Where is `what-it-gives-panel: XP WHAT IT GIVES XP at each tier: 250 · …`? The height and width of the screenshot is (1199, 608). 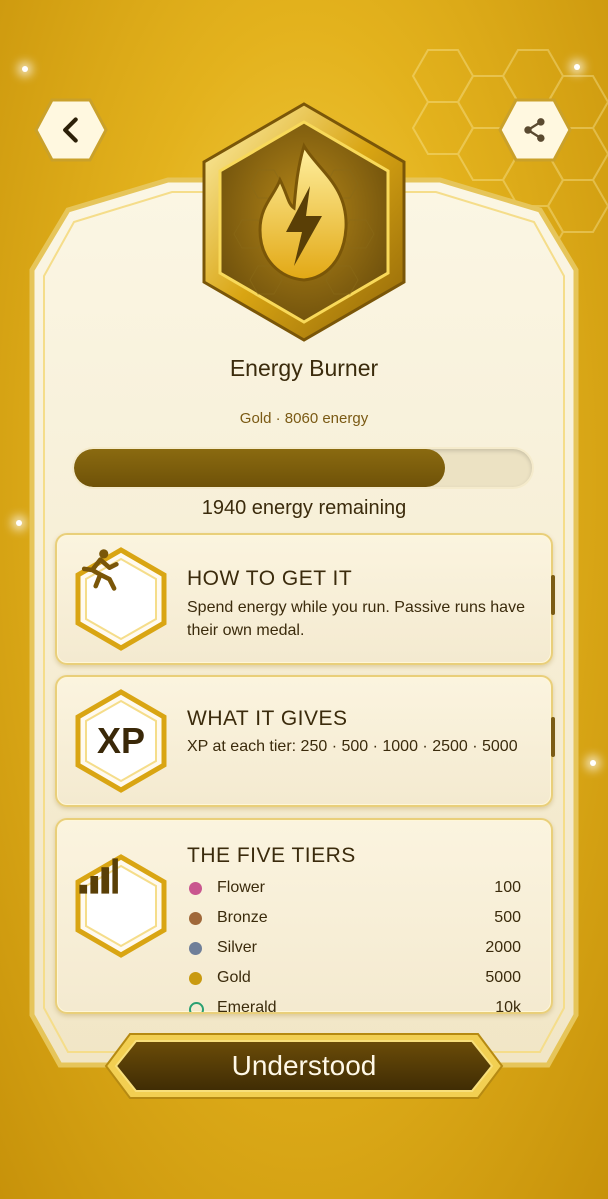
what-it-gives-panel: XP WHAT IT GIVES XP at each tier: 250 · … is located at coordinates (305, 741).